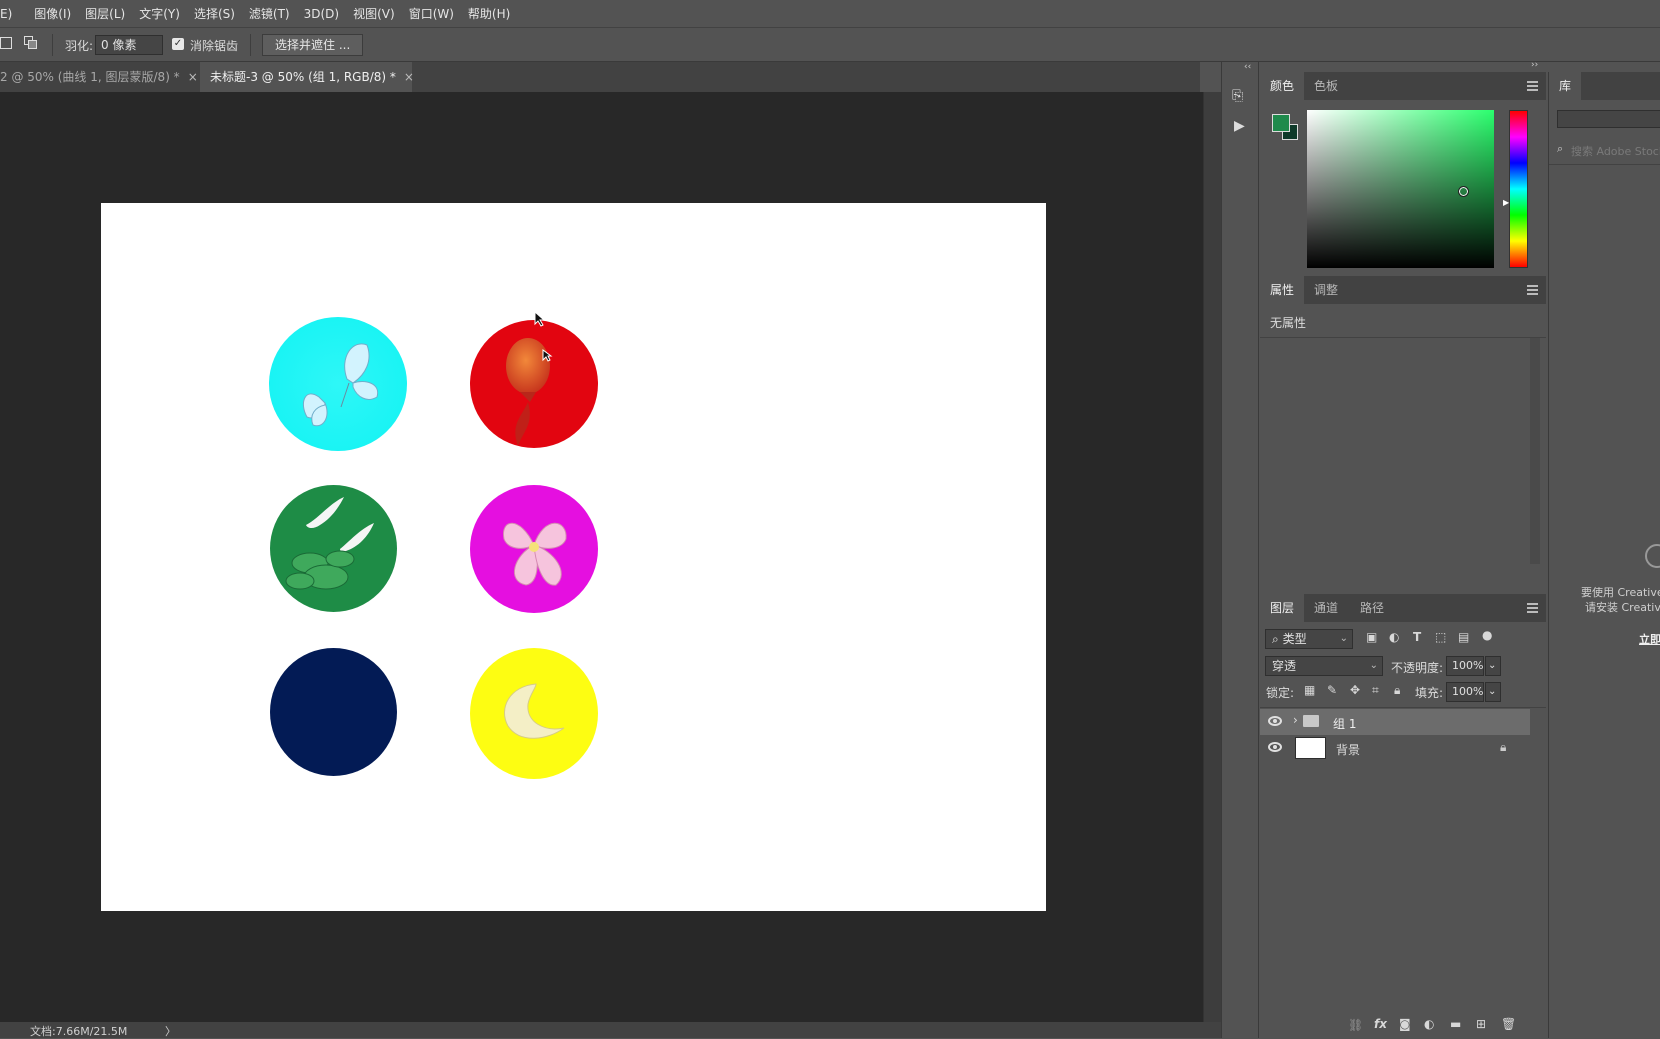 This screenshot has width=1660, height=1039. What do you see at coordinates (1440, 637) in the screenshot?
I see `filter-shape-icon: ⬚` at bounding box center [1440, 637].